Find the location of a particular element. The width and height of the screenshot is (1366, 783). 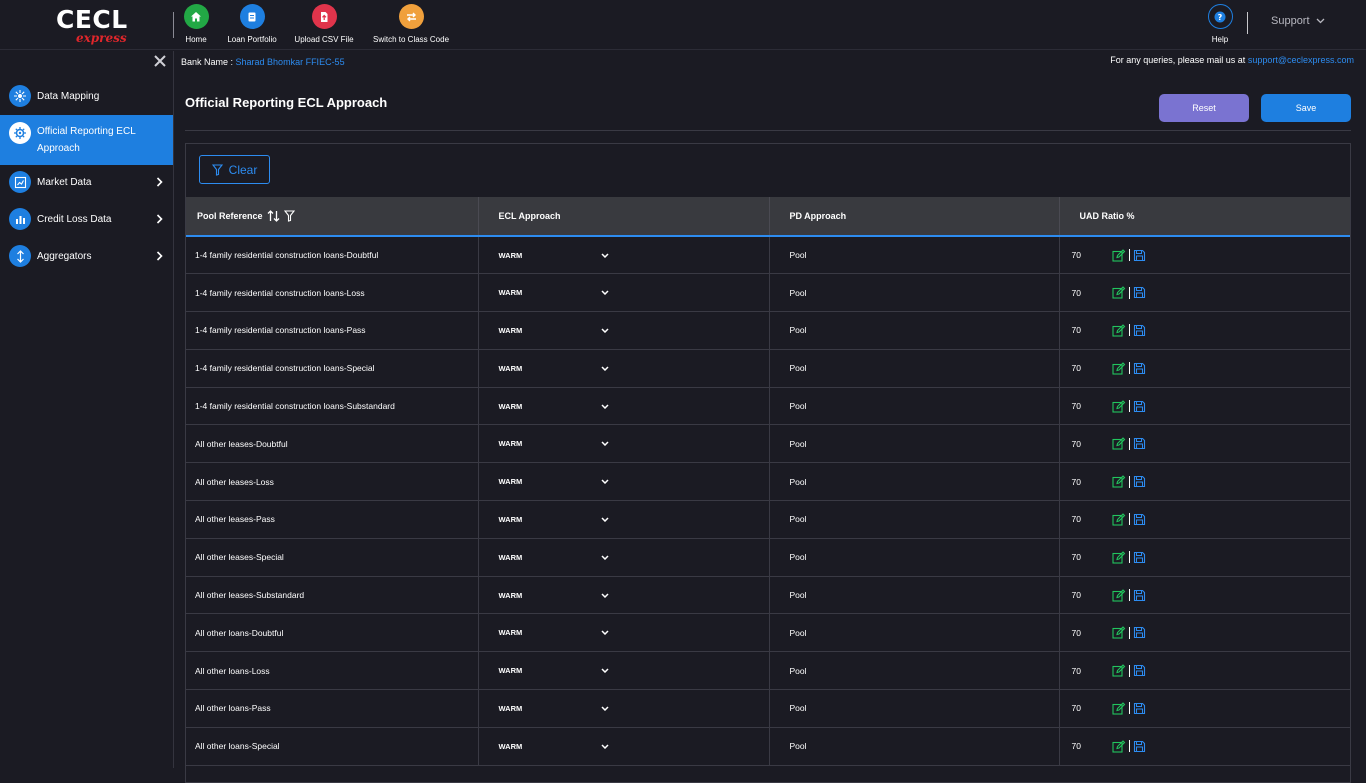

nav-home: Home is located at coordinates (196, 26).